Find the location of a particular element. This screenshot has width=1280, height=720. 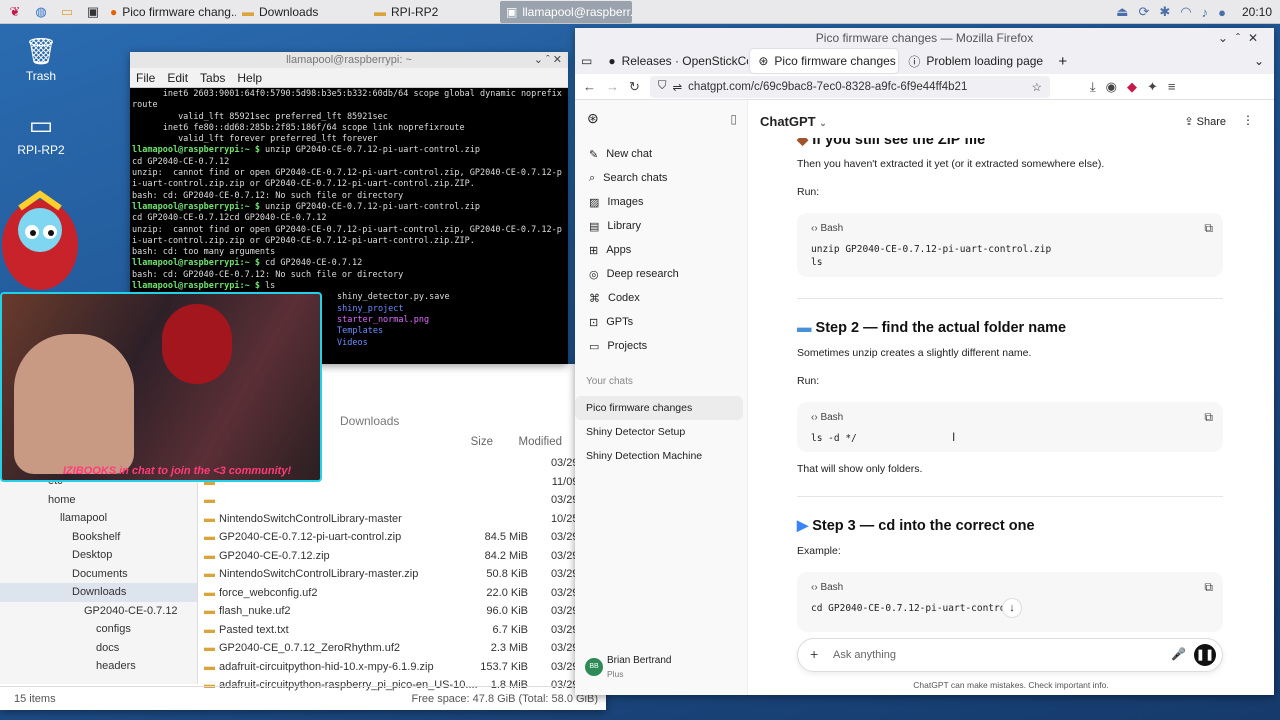

tree-item: Desktop is located at coordinates (98, 555).